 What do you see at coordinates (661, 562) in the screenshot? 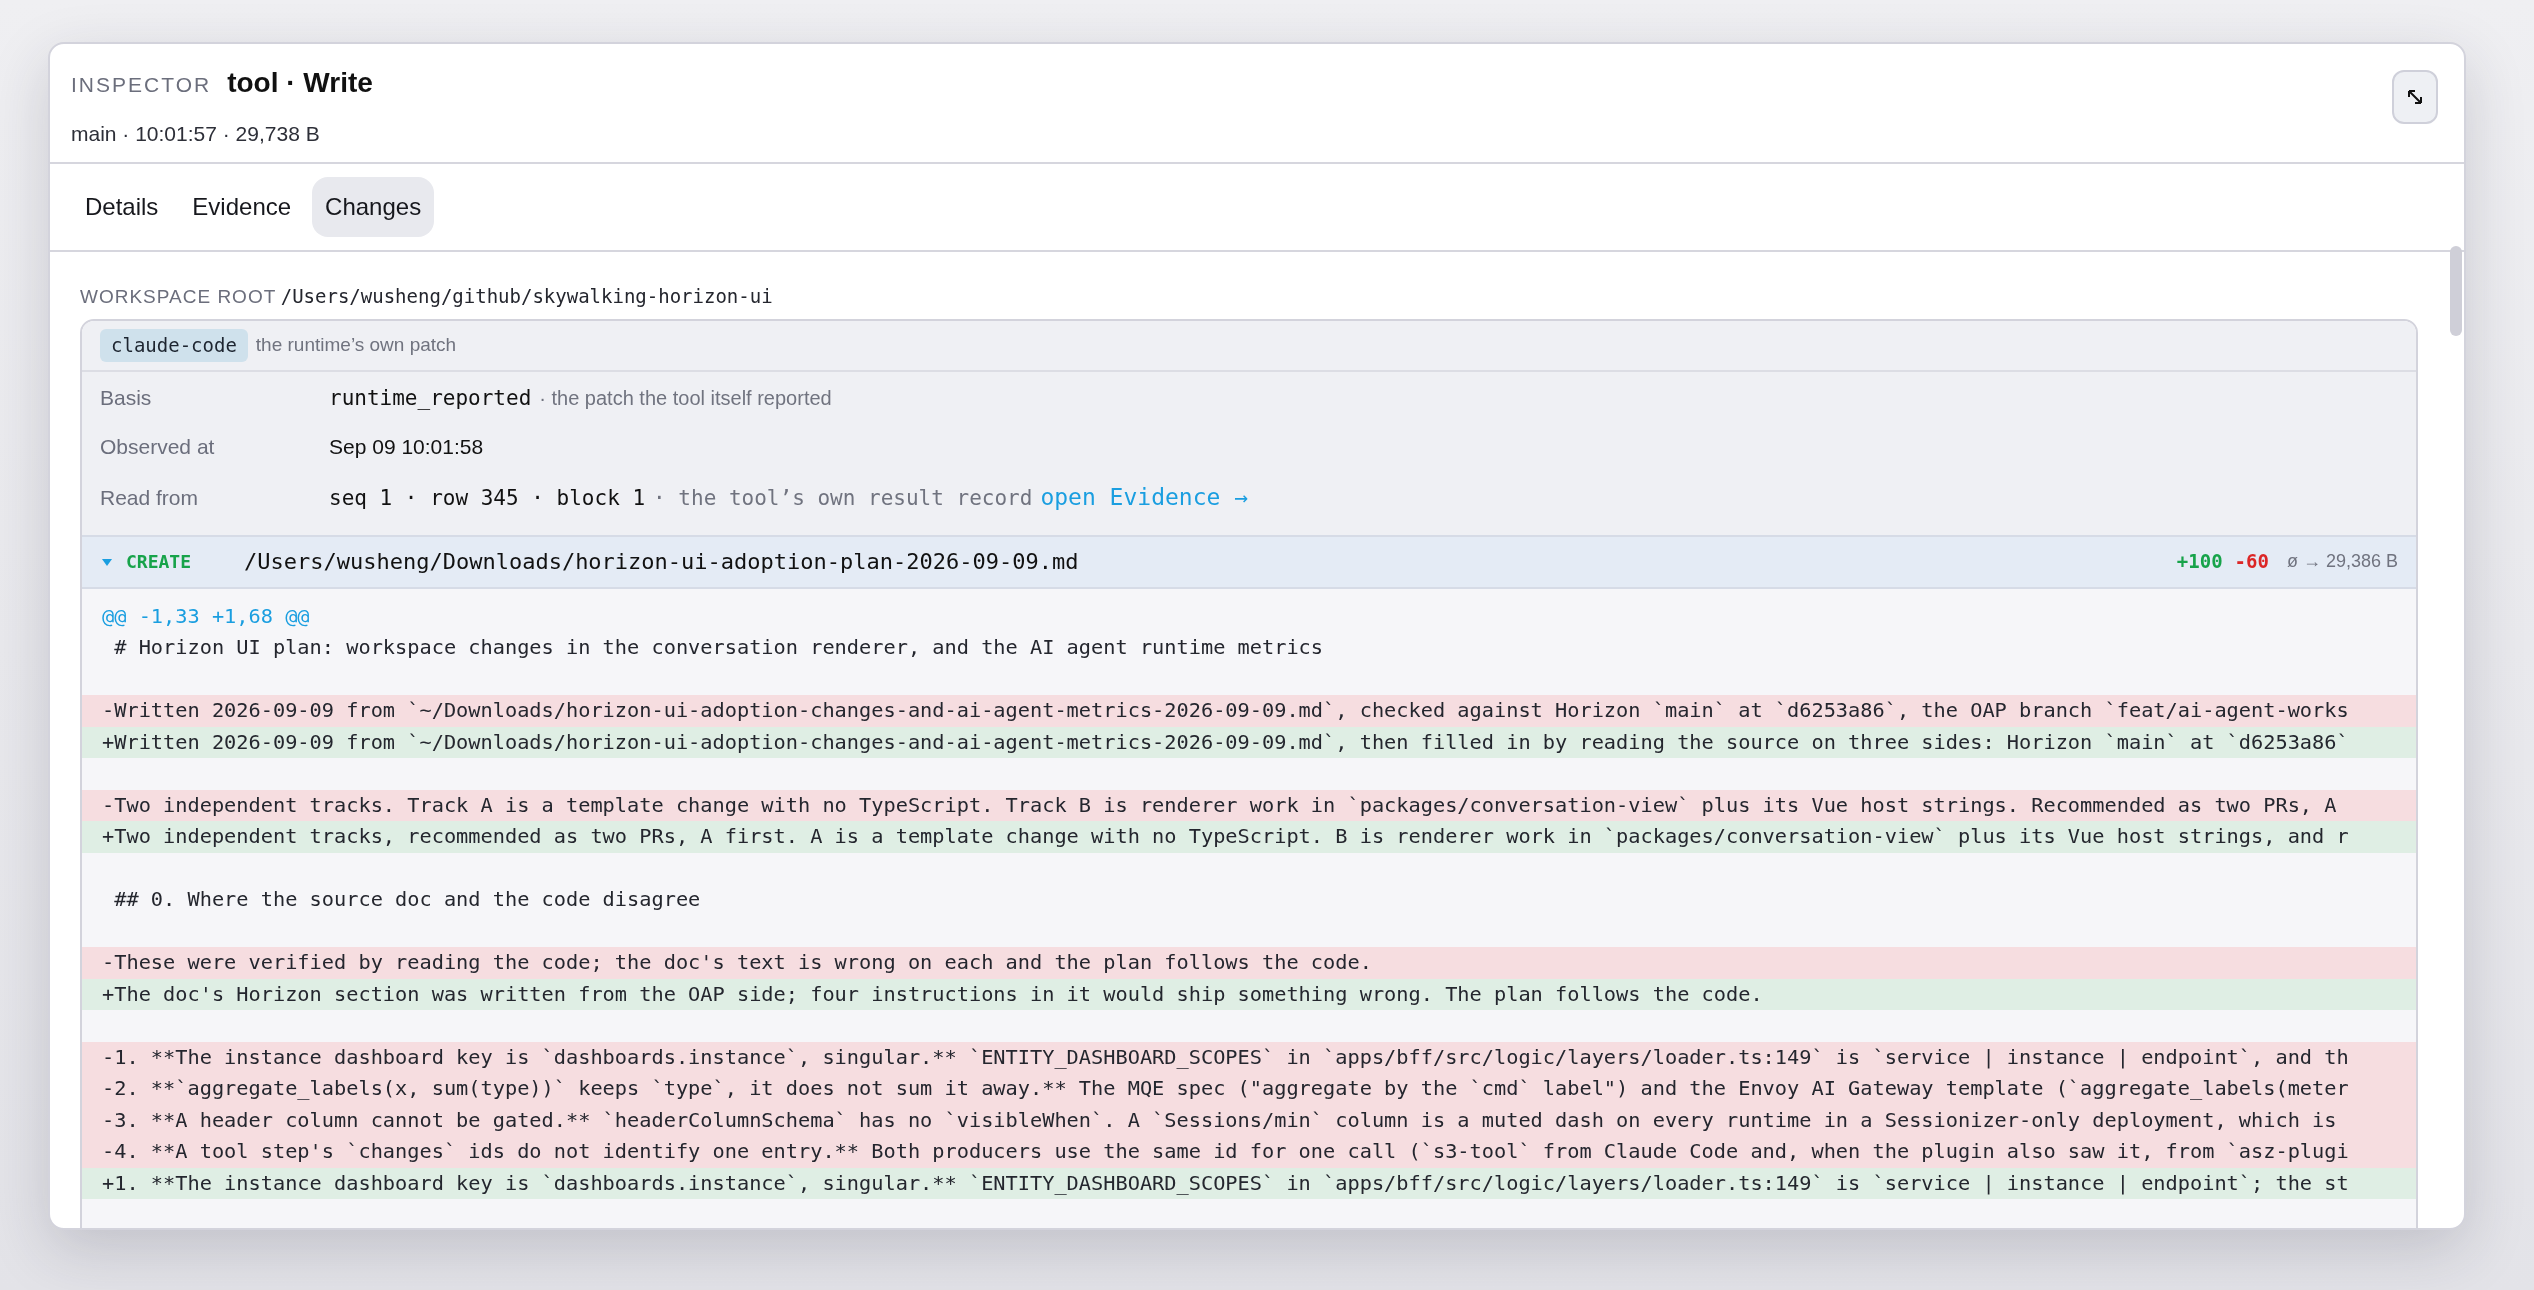
I see `file-path: /Users/wusheng/Downloads/horizon-ui-adoption-plan-2026-09-09.md` at bounding box center [661, 562].